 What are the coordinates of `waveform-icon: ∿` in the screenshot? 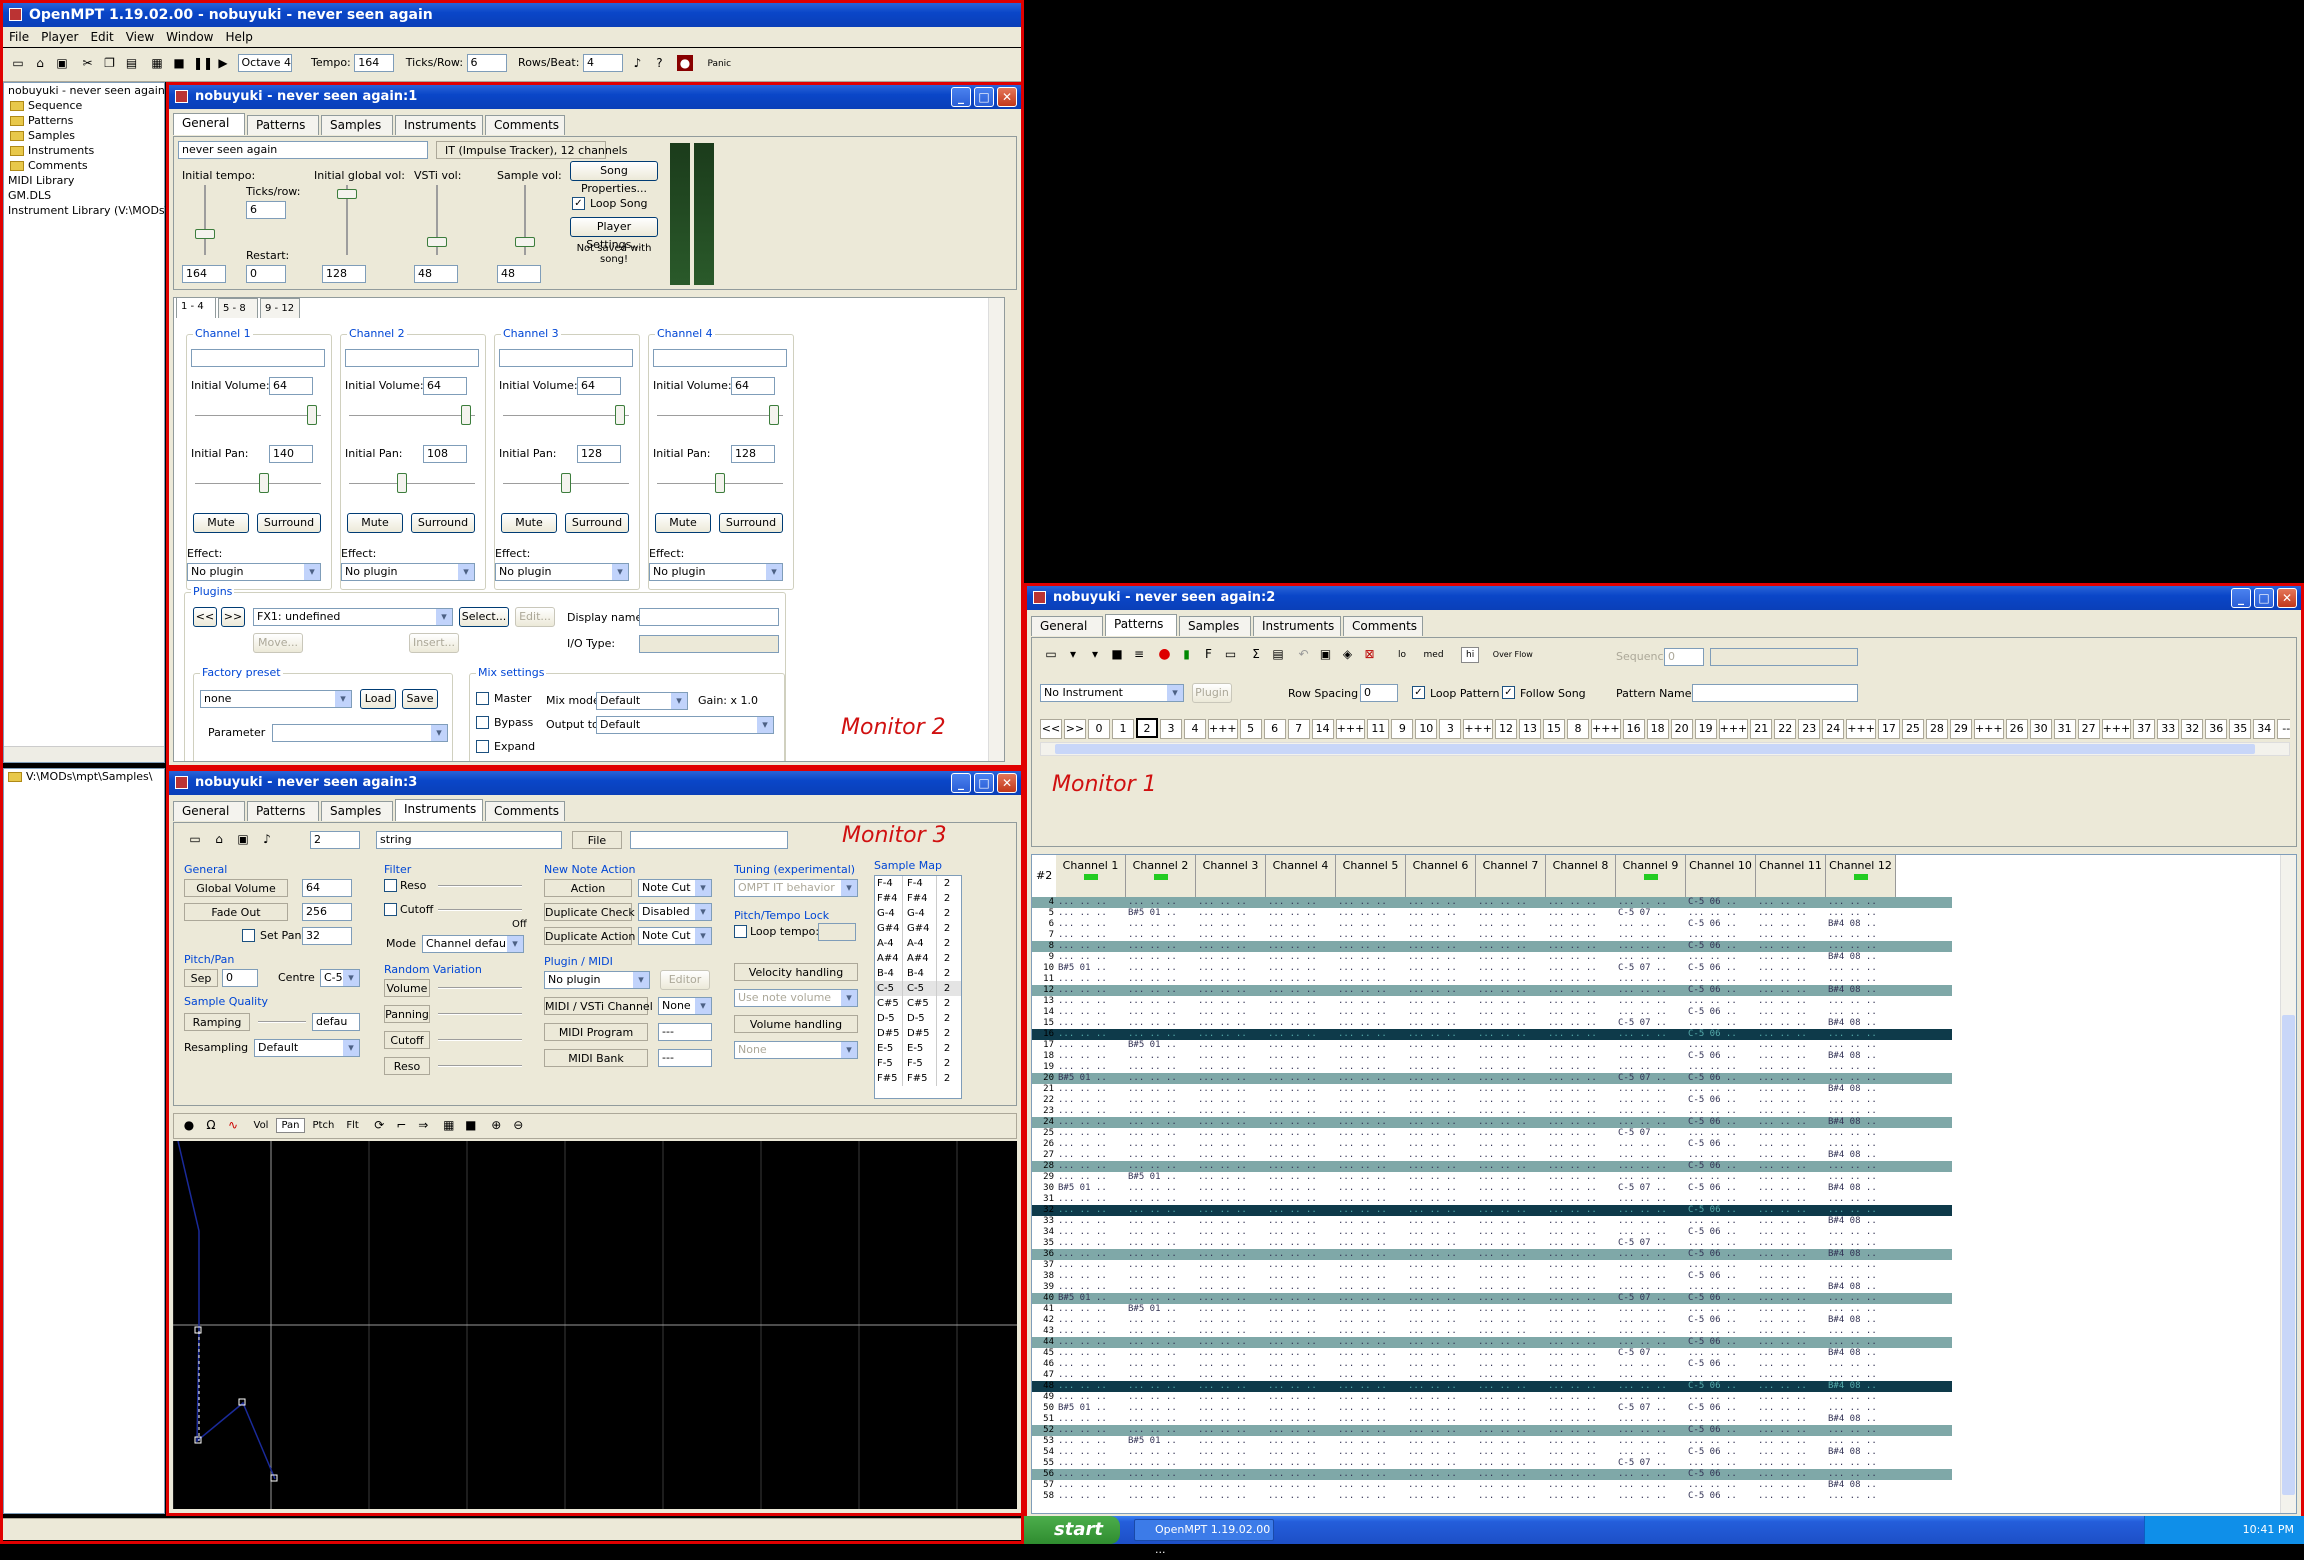 It's located at (233, 1125).